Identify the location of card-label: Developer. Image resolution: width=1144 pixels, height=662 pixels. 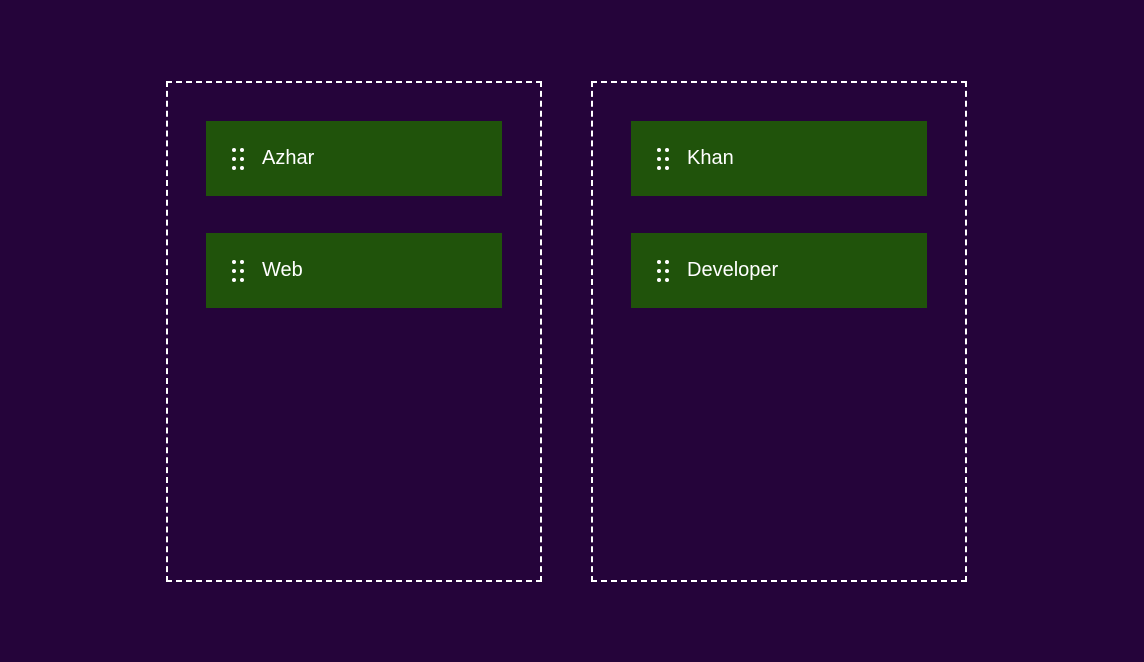
(733, 270).